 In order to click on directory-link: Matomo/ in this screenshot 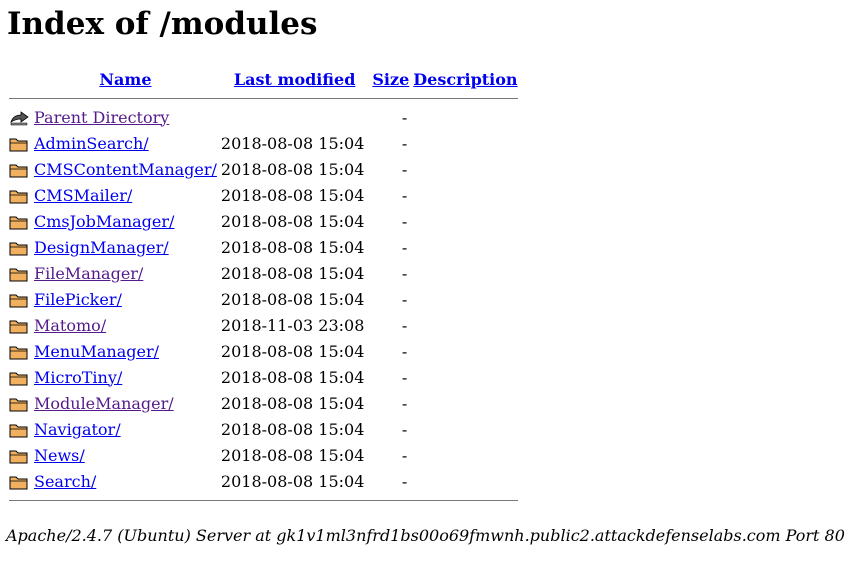, I will do `click(70, 325)`.